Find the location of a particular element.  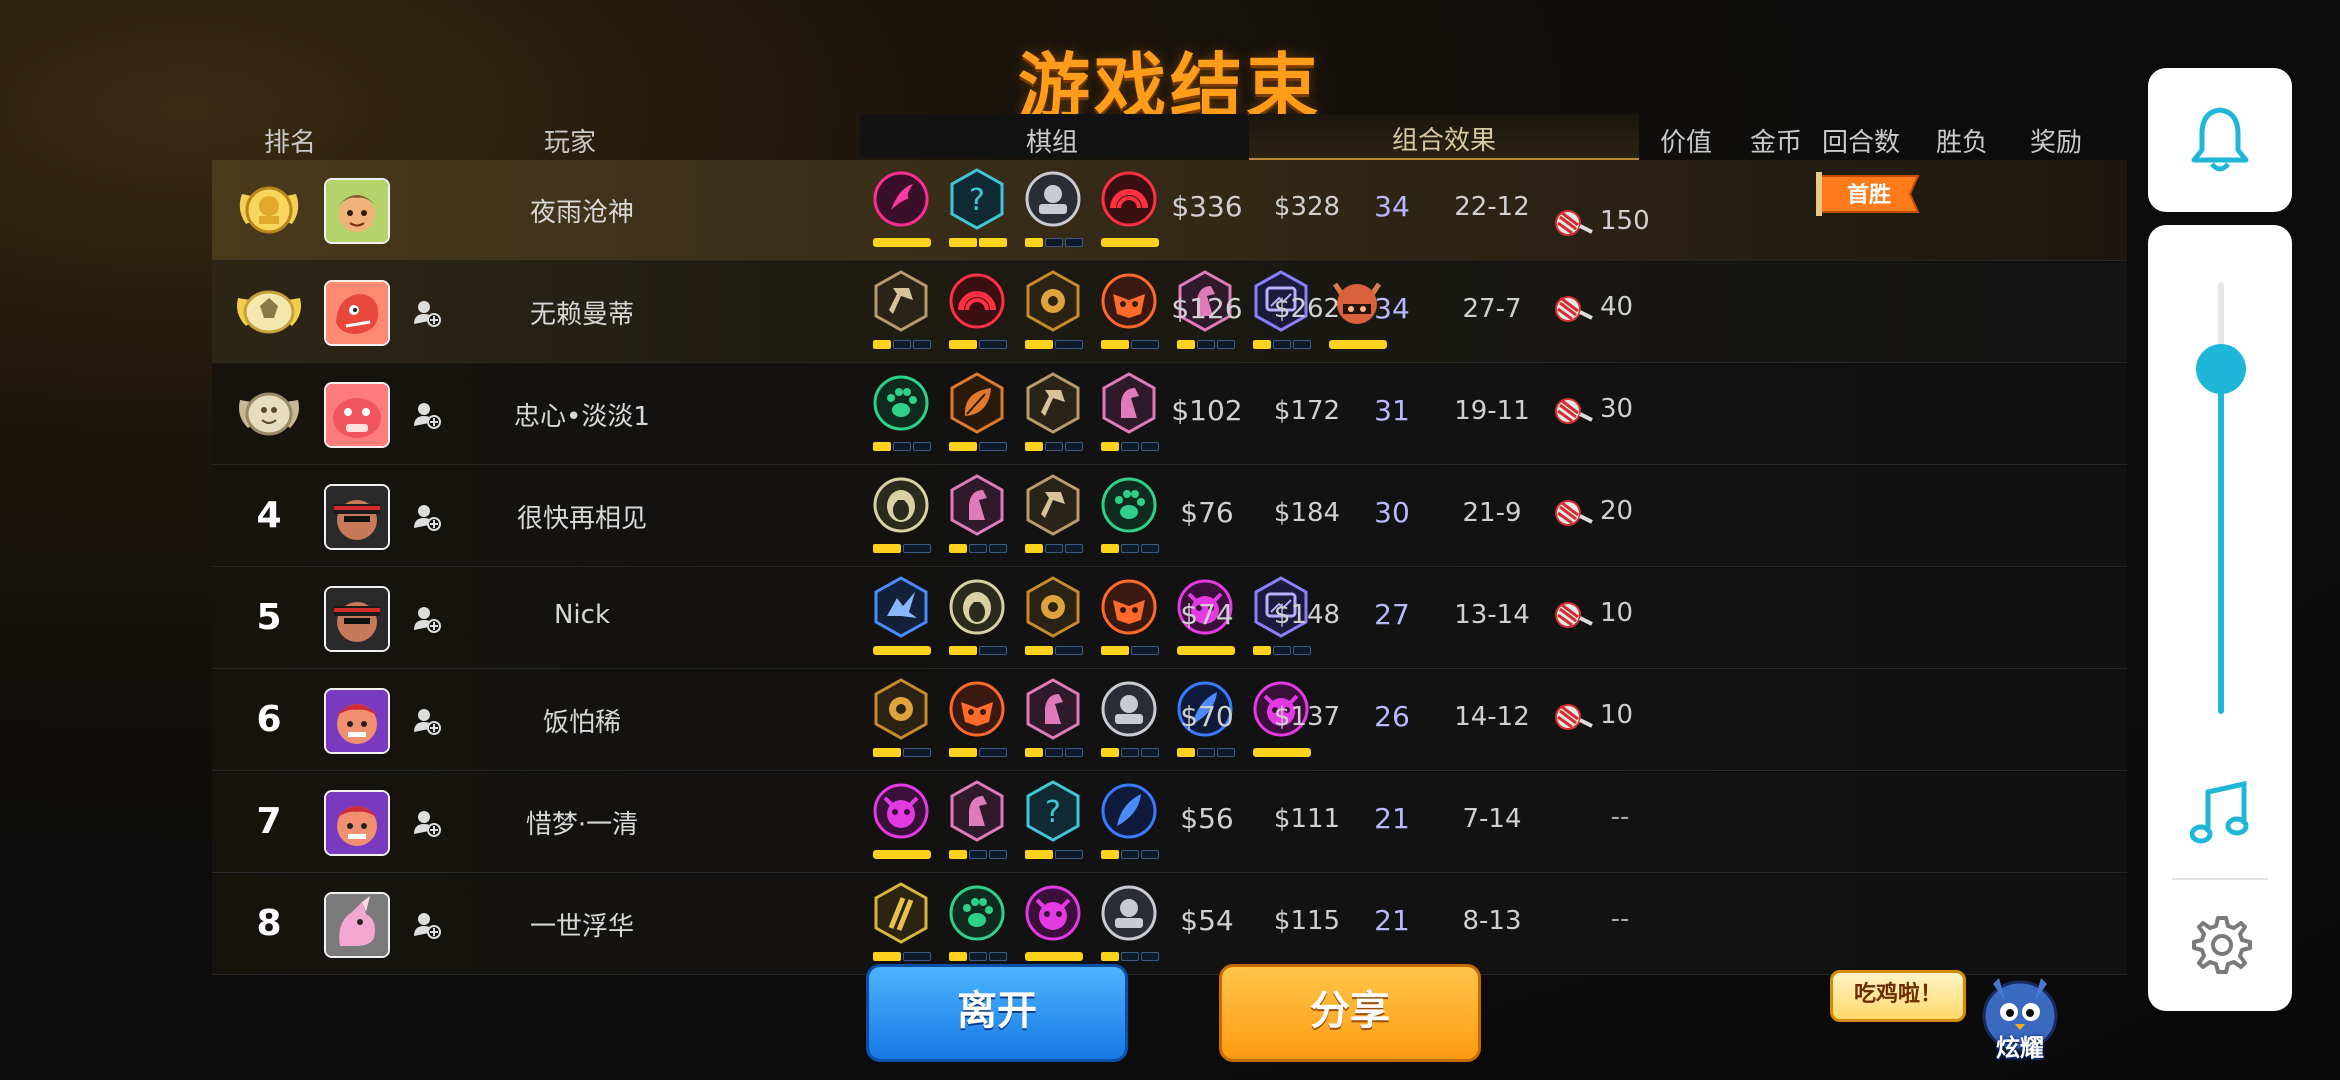

leave-button: 离开 is located at coordinates (997, 1013).